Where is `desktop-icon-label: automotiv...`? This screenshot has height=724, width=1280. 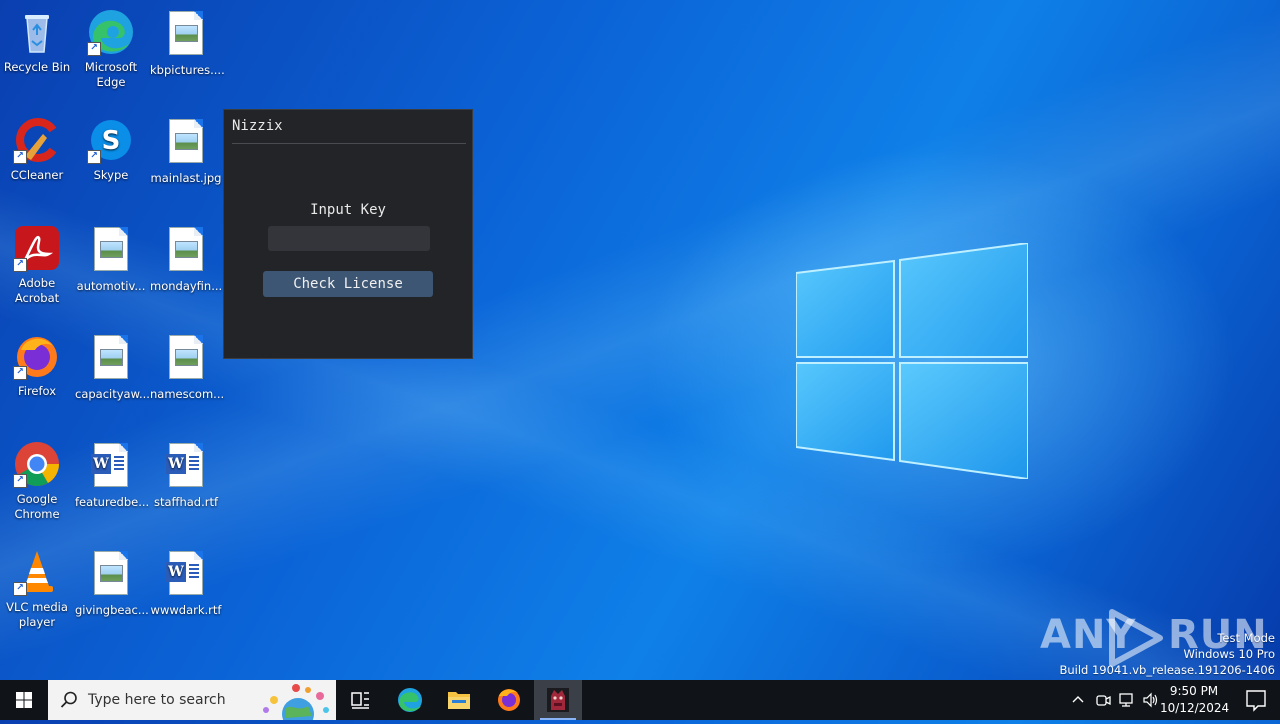
desktop-icon-label: automotiv... is located at coordinates (111, 286).